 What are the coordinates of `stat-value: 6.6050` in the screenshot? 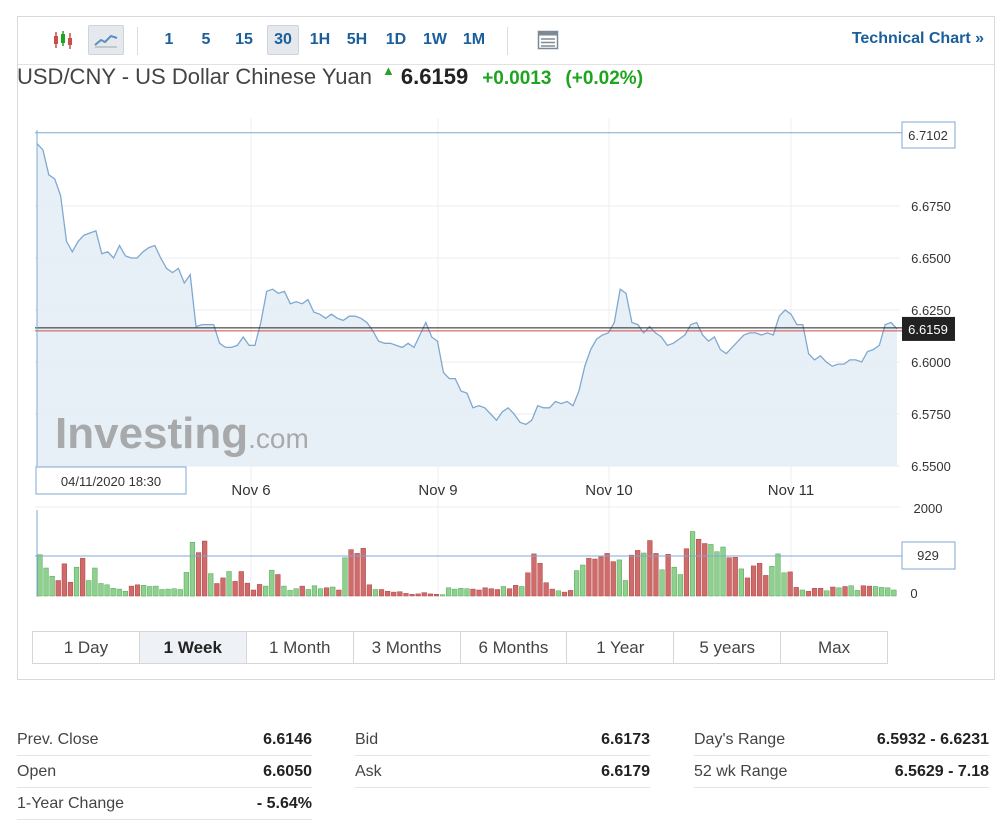 It's located at (287, 771).